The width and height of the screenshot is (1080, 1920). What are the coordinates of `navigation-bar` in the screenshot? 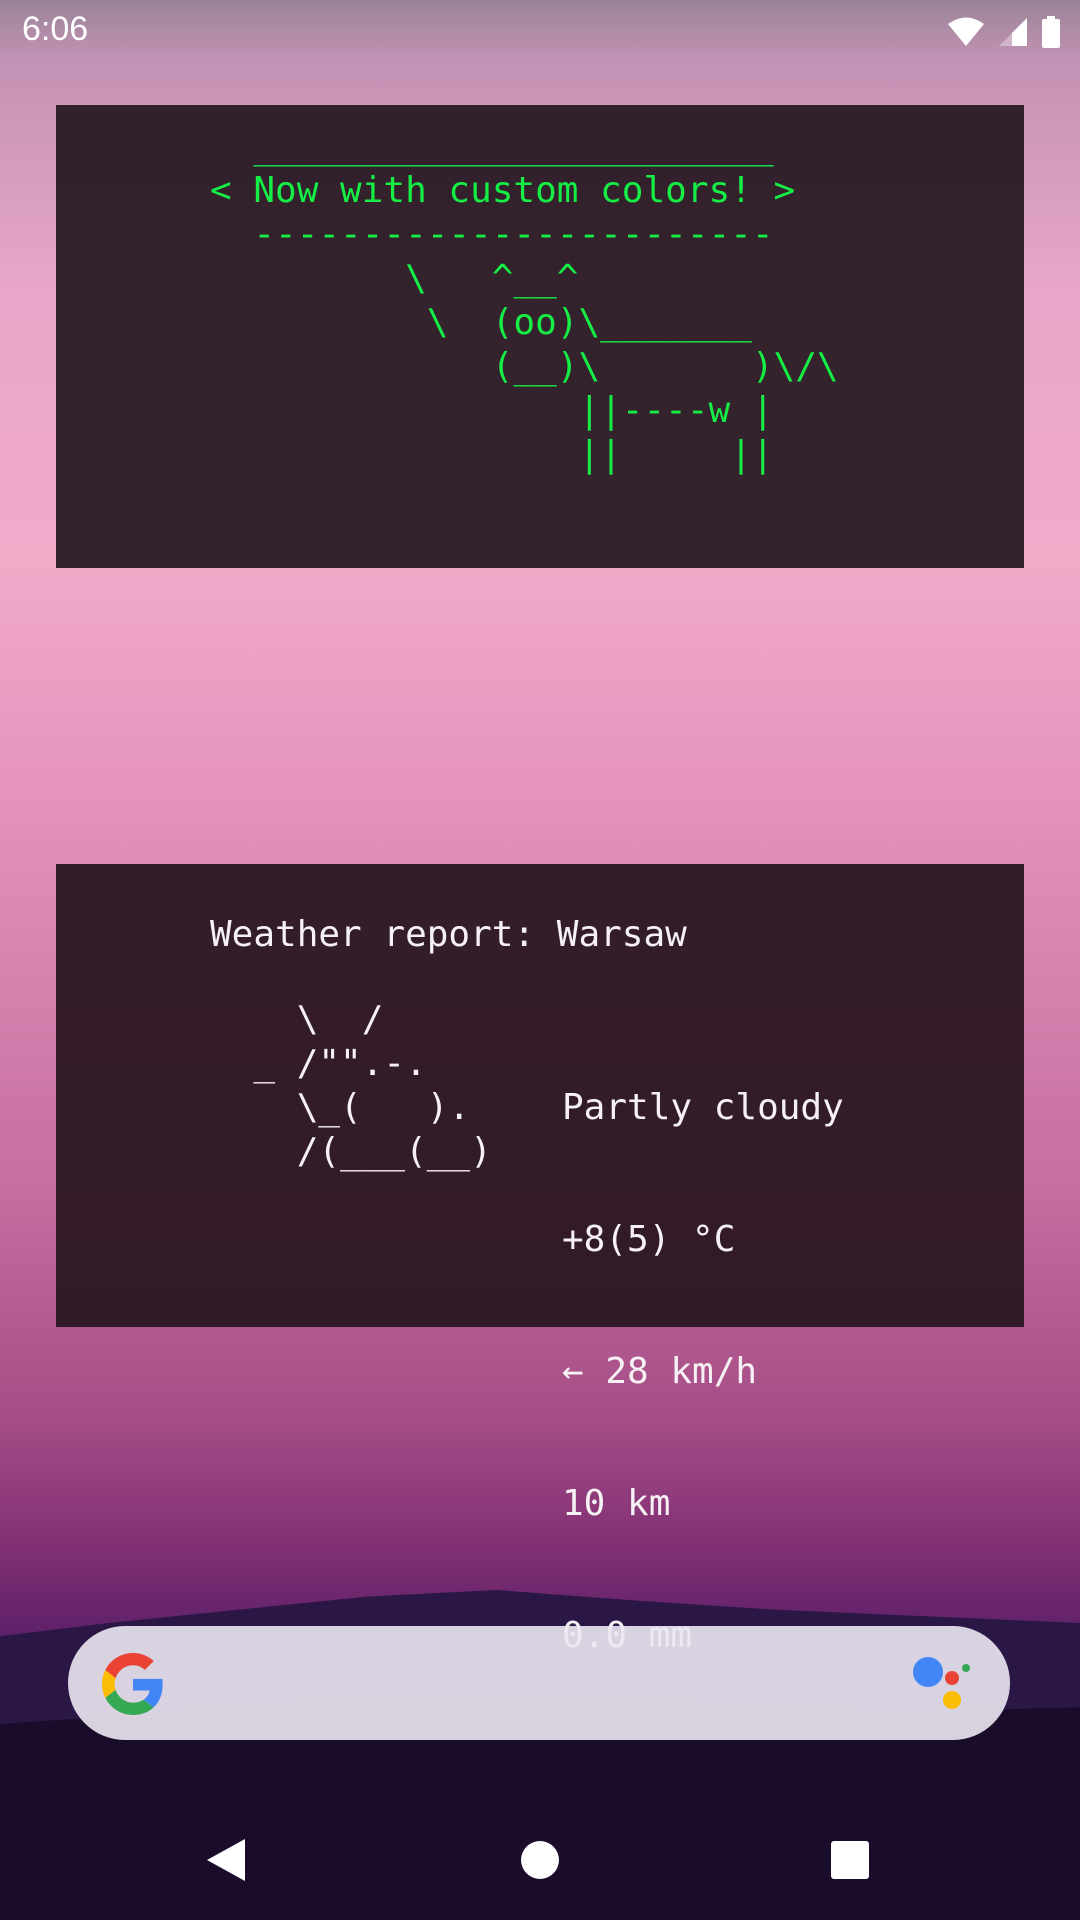 It's located at (540, 1860).